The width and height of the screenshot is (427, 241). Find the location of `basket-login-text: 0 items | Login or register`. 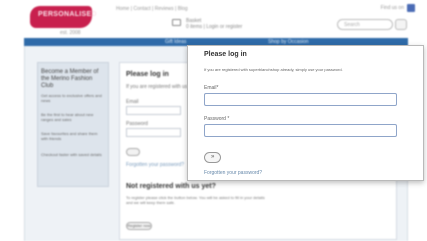

basket-login-text: 0 items | Login or register is located at coordinates (214, 27).